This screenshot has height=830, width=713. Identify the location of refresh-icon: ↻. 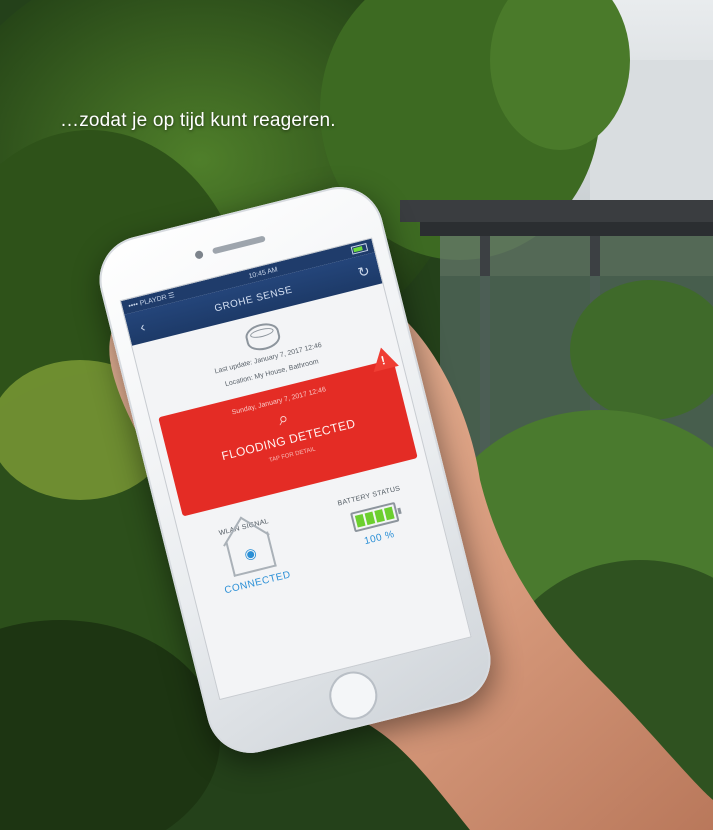
(364, 271).